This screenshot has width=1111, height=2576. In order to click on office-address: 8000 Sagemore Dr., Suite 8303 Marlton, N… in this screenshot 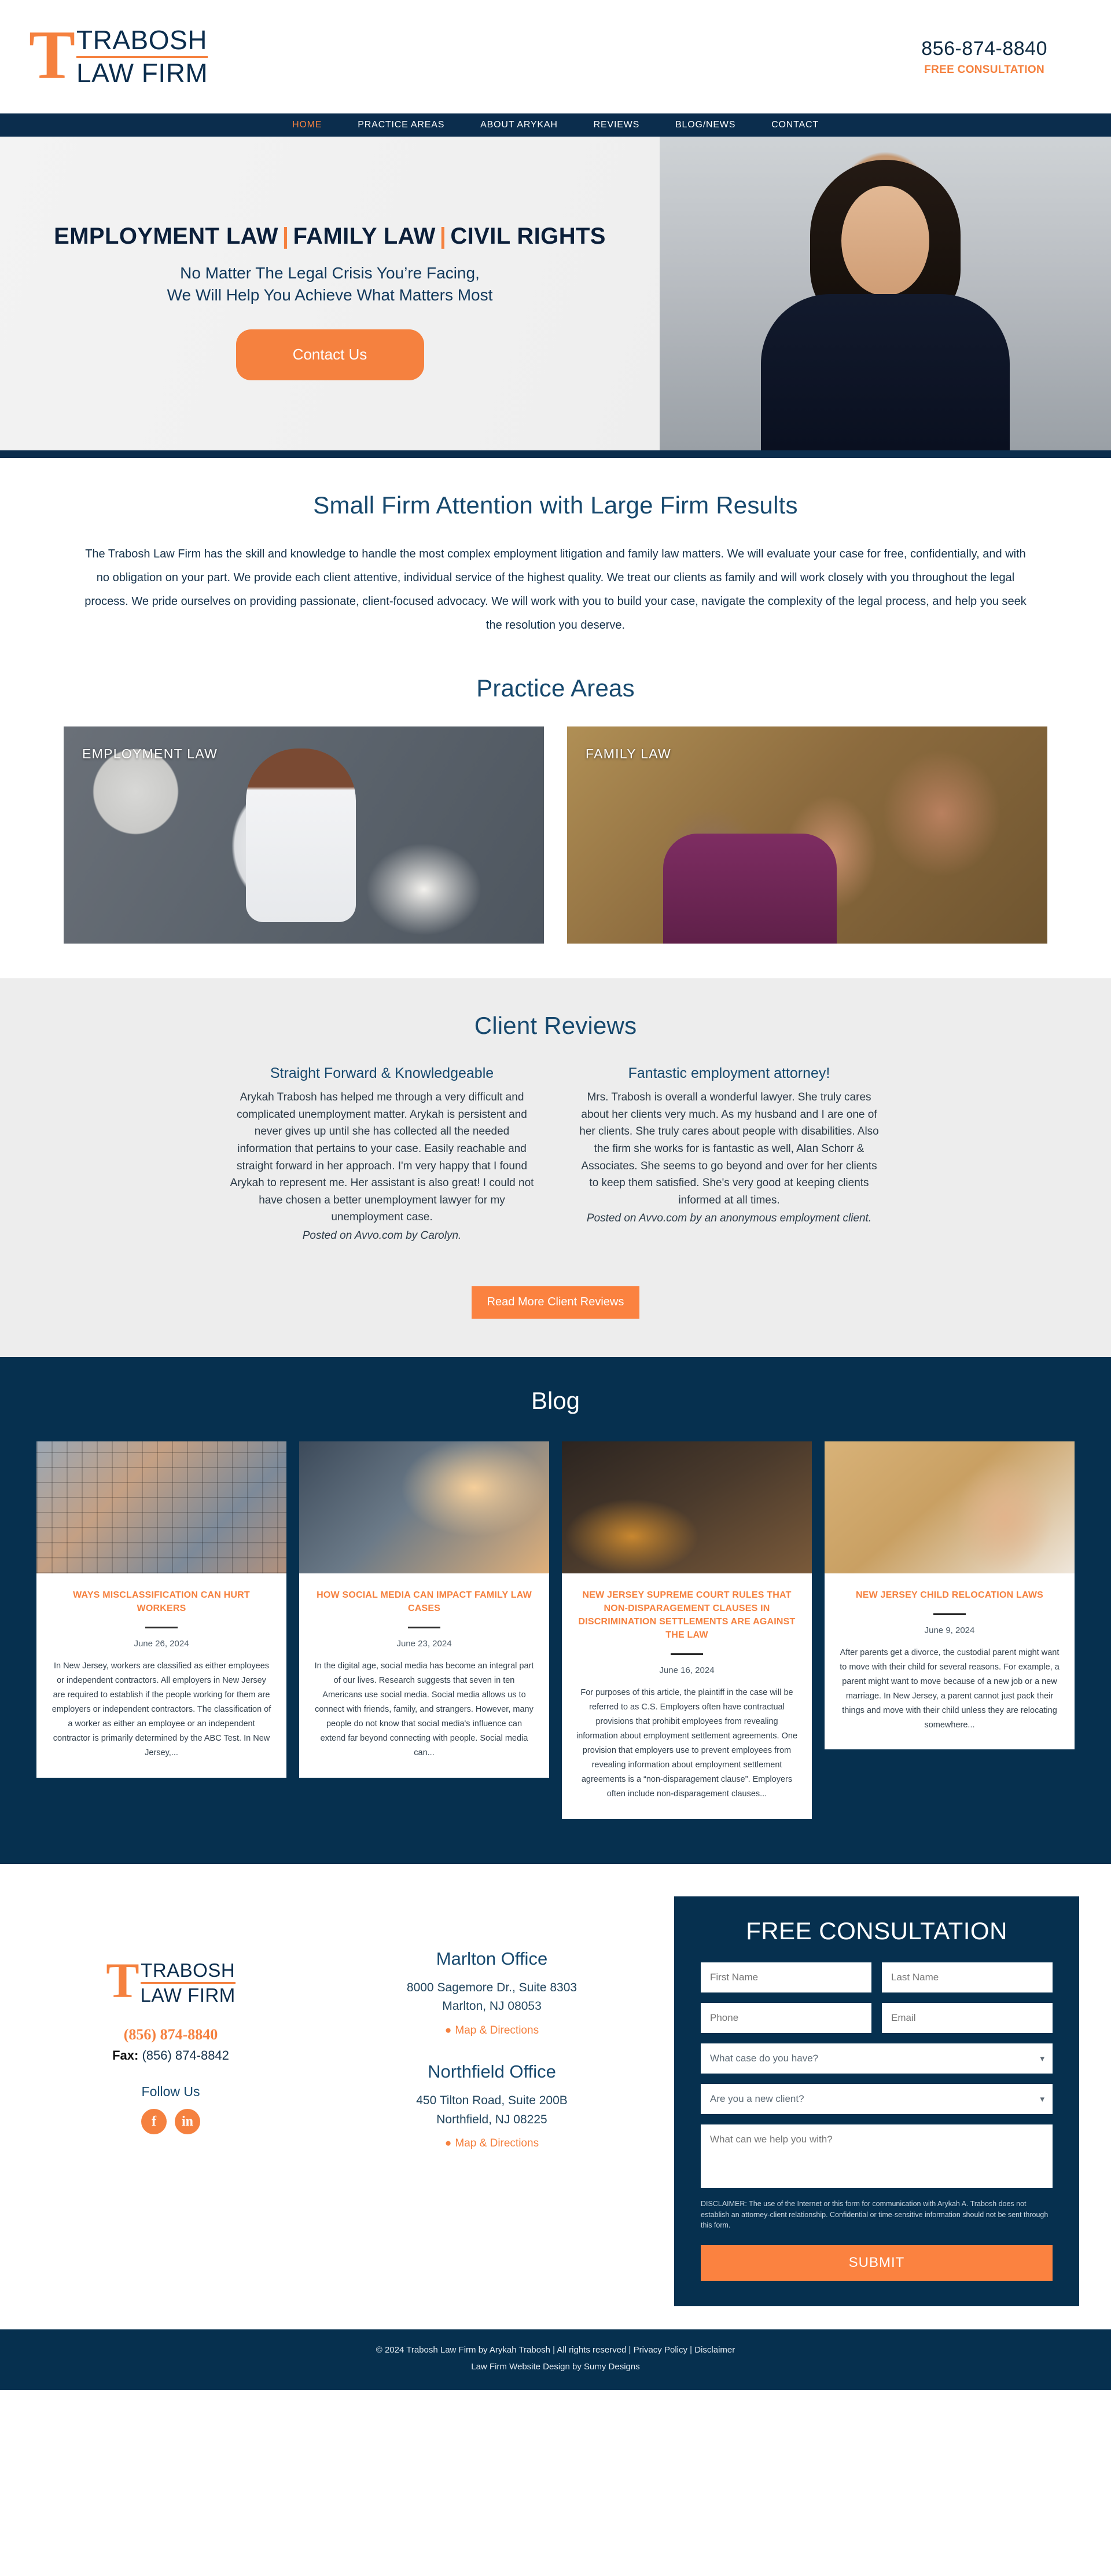, I will do `click(491, 1997)`.